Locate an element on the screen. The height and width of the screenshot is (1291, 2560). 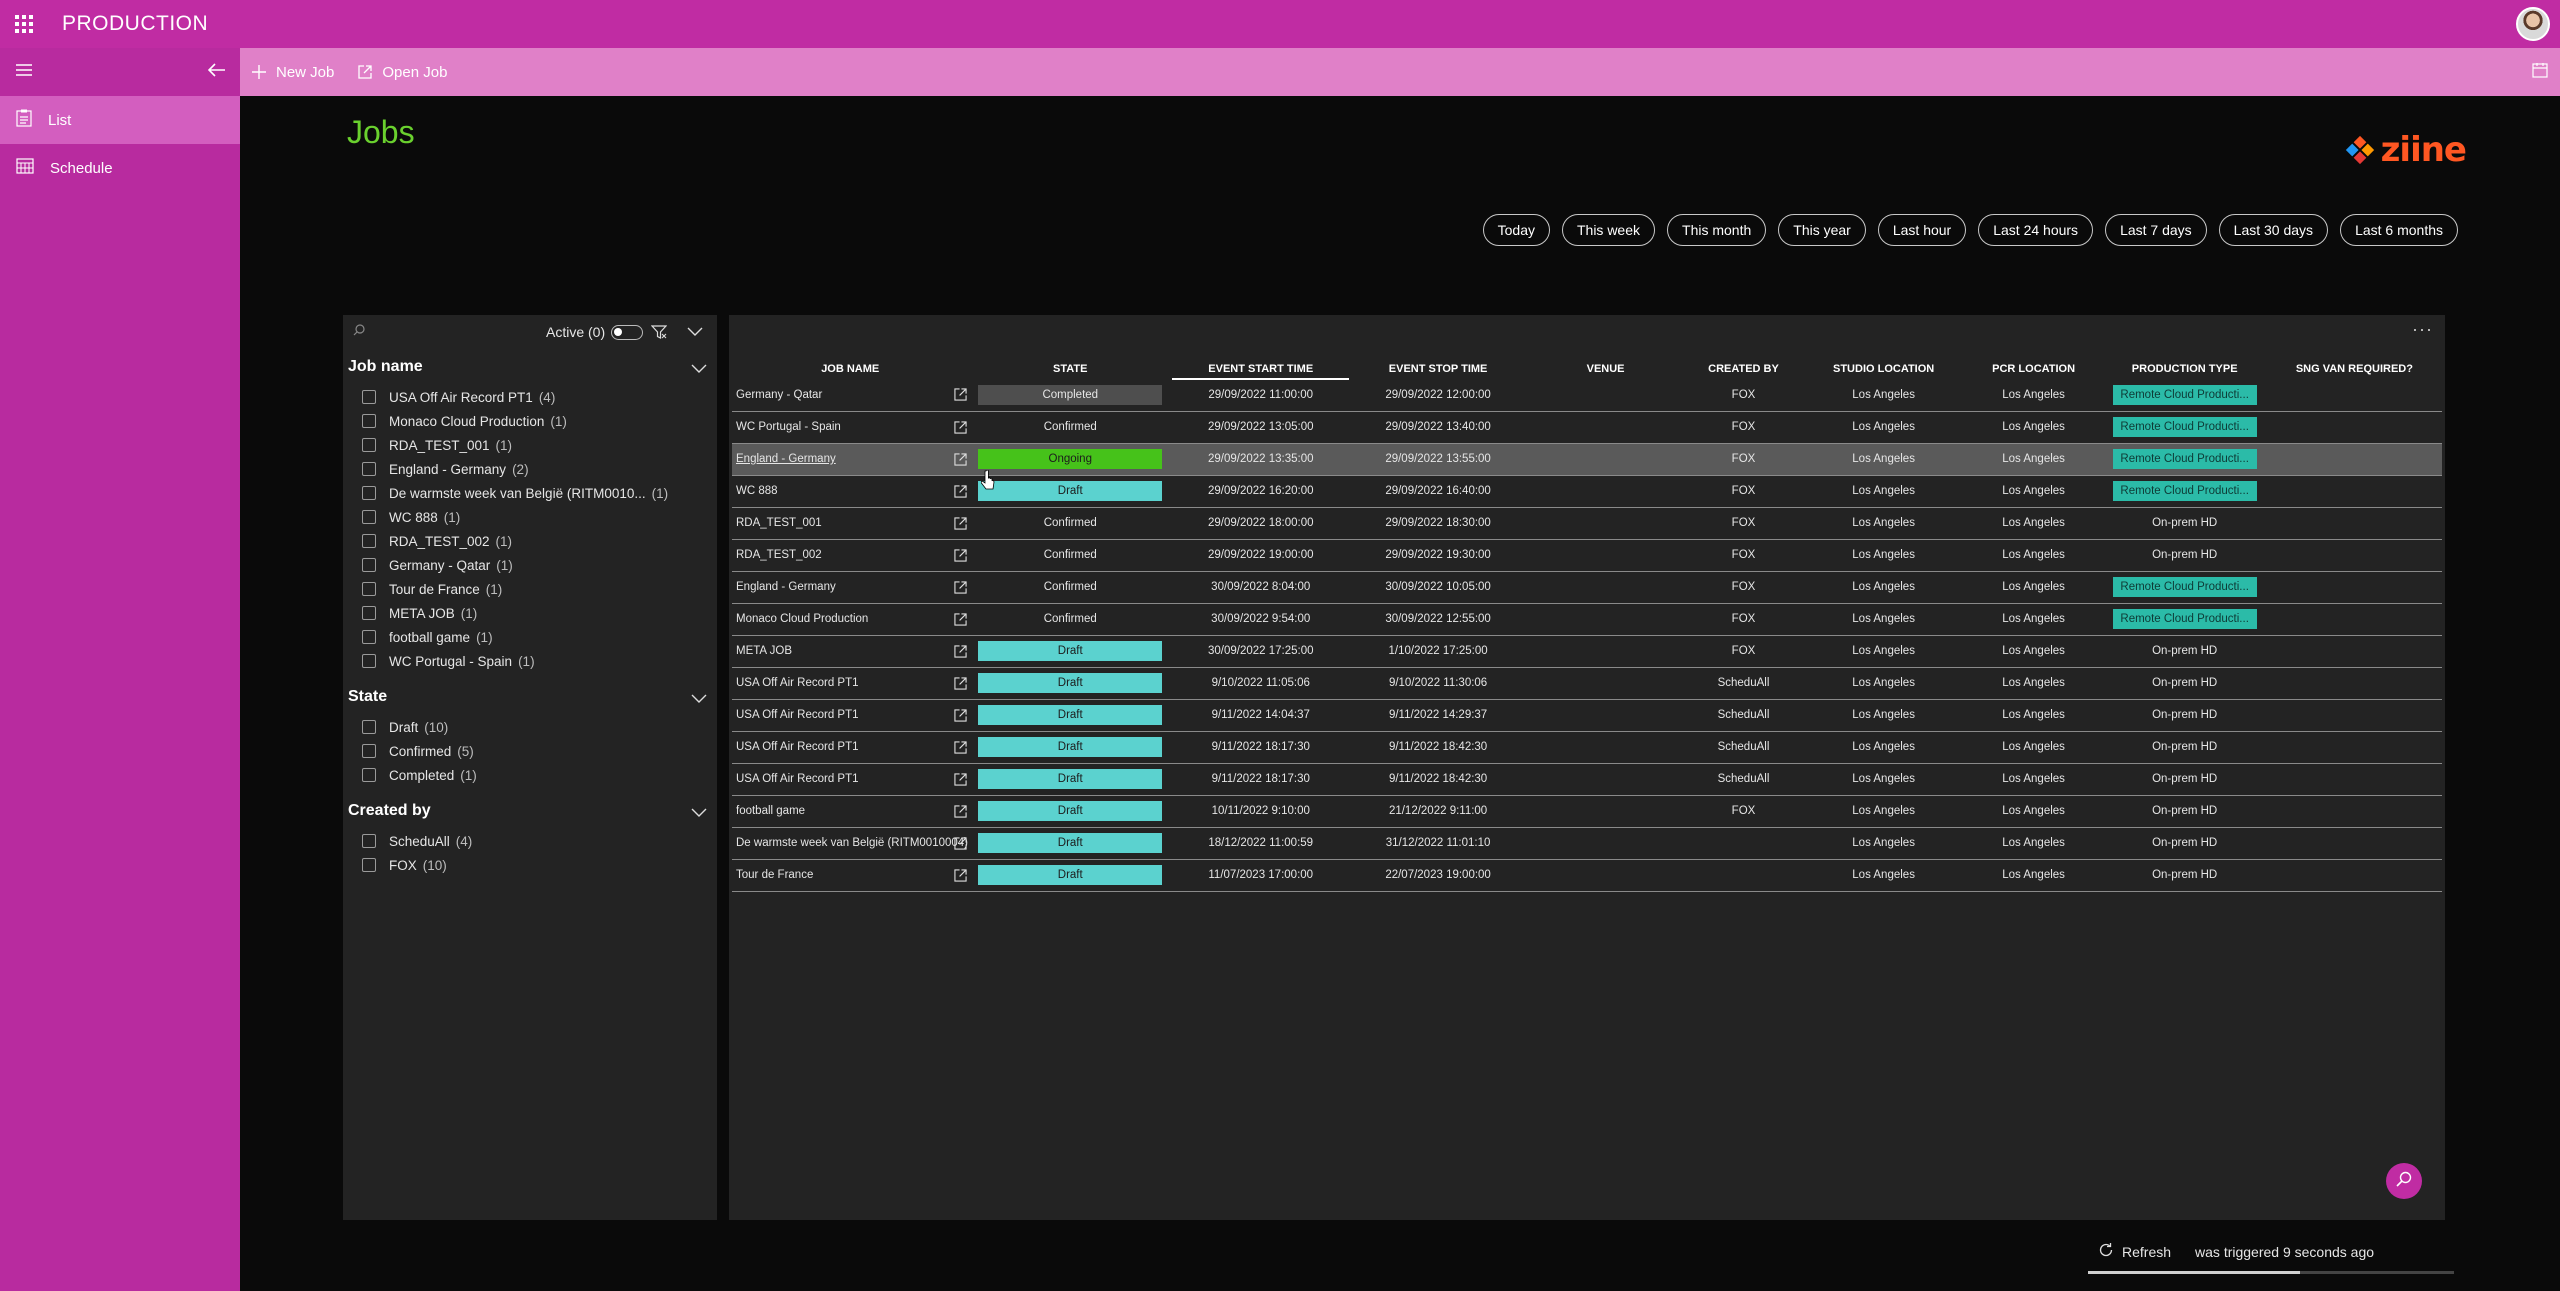
cell-job-name: Germany - Qatar is located at coordinates (850, 395).